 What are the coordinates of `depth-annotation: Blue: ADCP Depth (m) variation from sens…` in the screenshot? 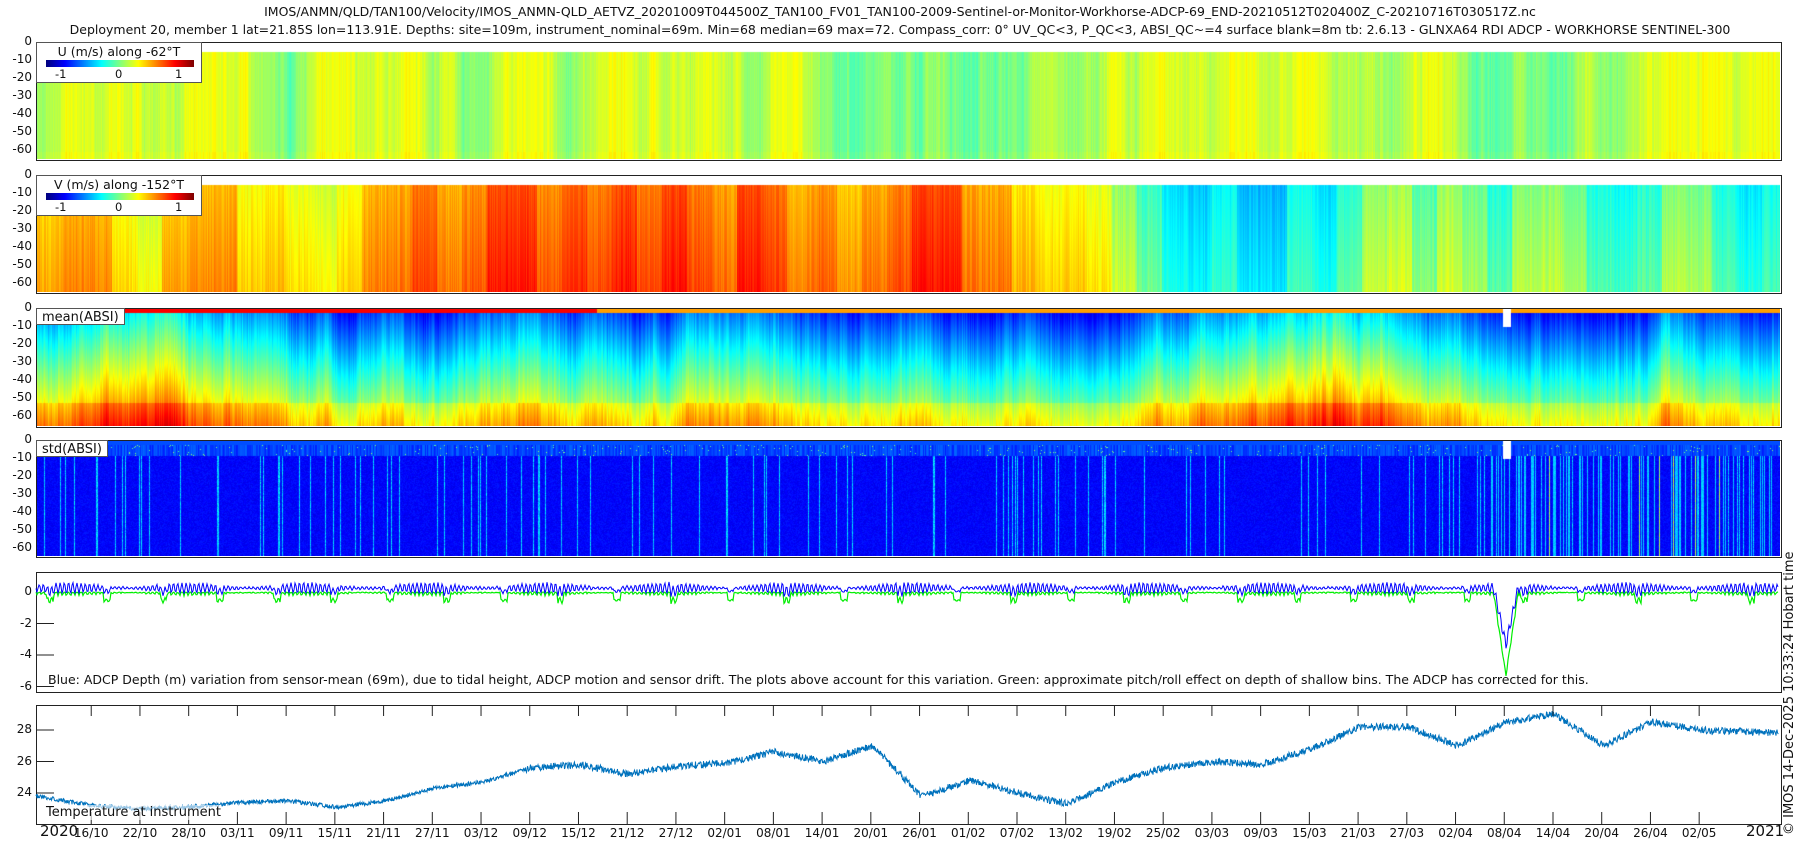 It's located at (818, 679).